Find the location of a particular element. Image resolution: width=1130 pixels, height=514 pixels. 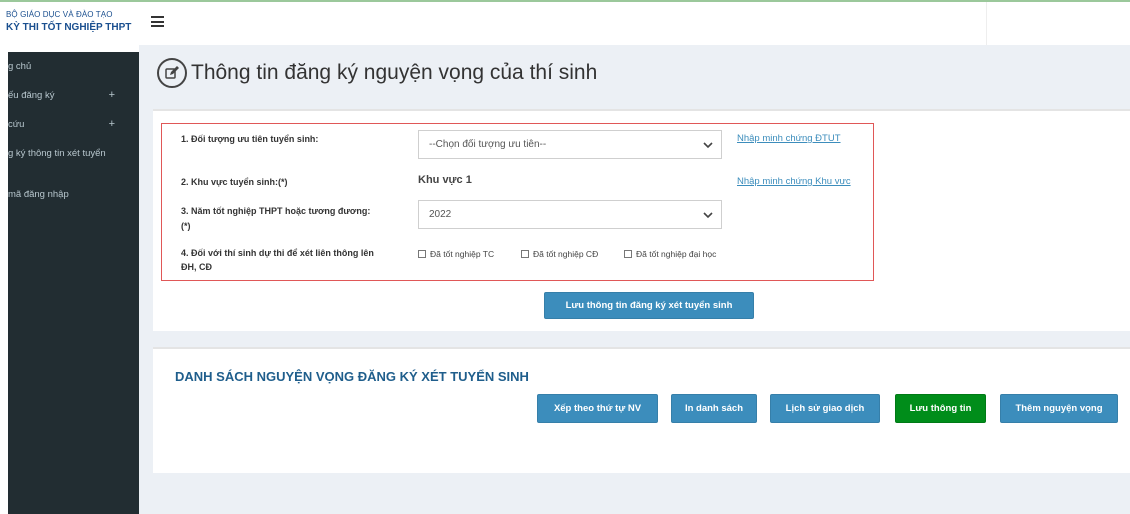

sidebar-item-label: cứu is located at coordinates (16, 124).